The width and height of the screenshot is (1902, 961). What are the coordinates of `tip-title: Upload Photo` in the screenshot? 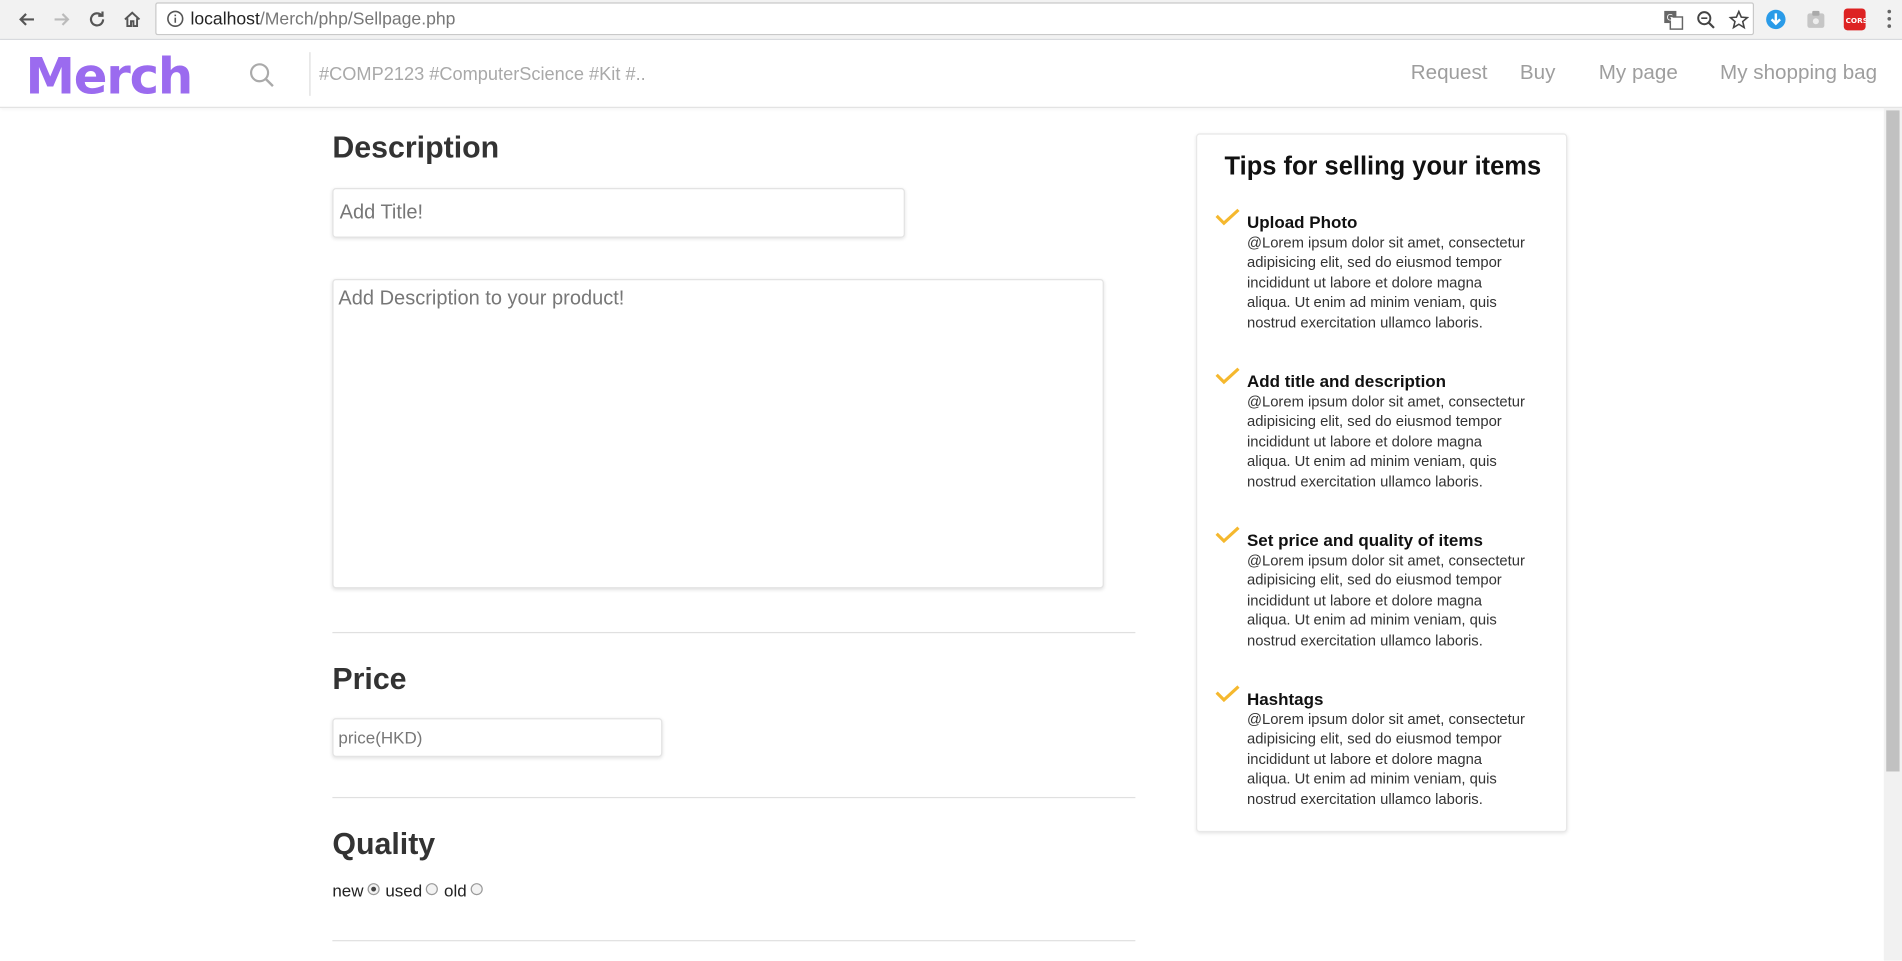 It's located at (1302, 222).